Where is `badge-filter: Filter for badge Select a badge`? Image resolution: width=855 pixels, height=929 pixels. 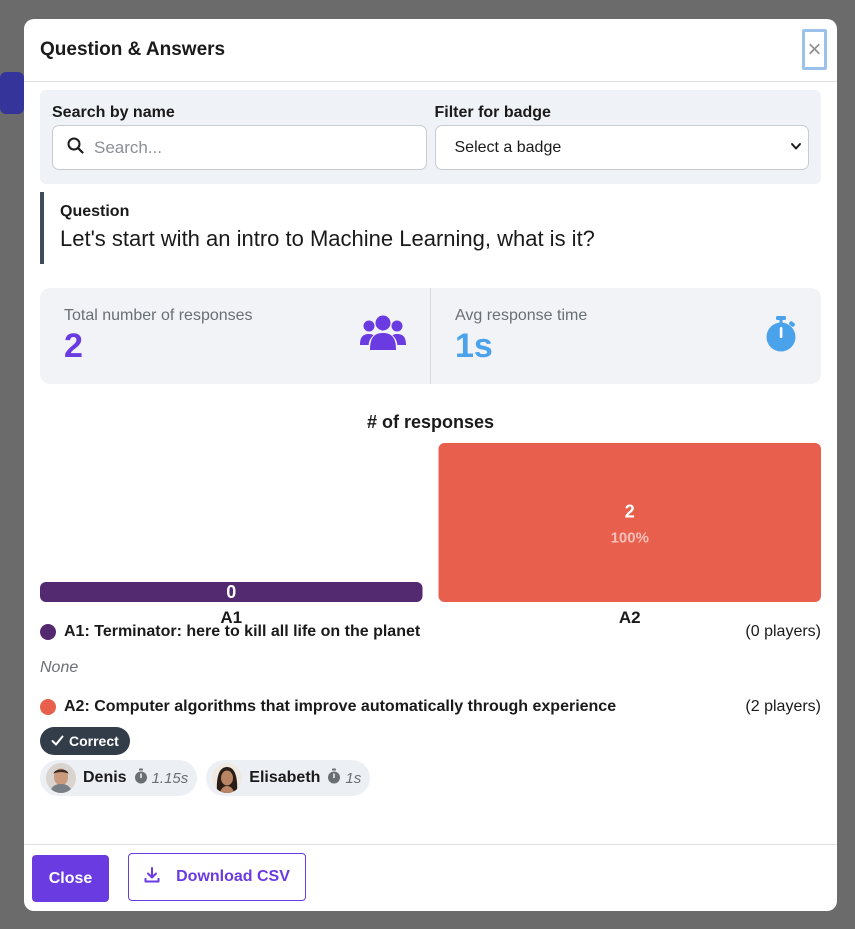 badge-filter: Filter for badge Select a badge is located at coordinates (621, 137).